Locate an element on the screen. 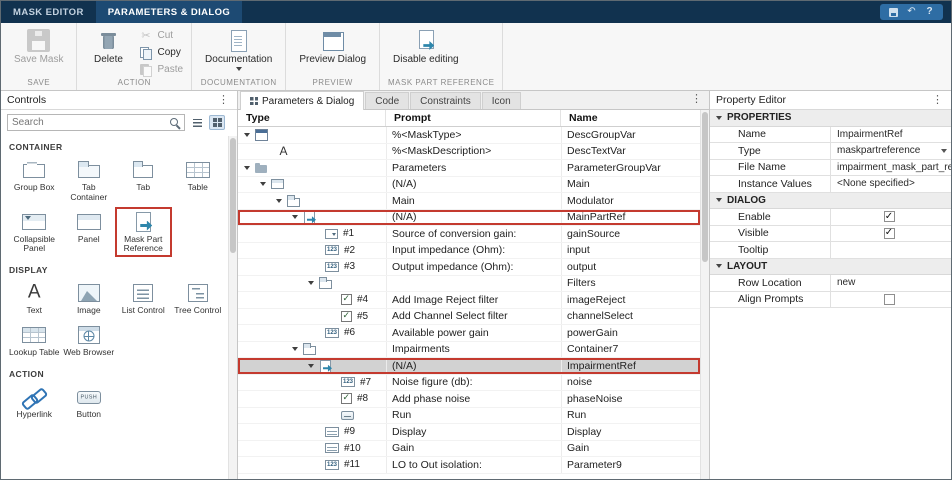 This screenshot has width=952, height=480. search-input is located at coordinates (91, 122).